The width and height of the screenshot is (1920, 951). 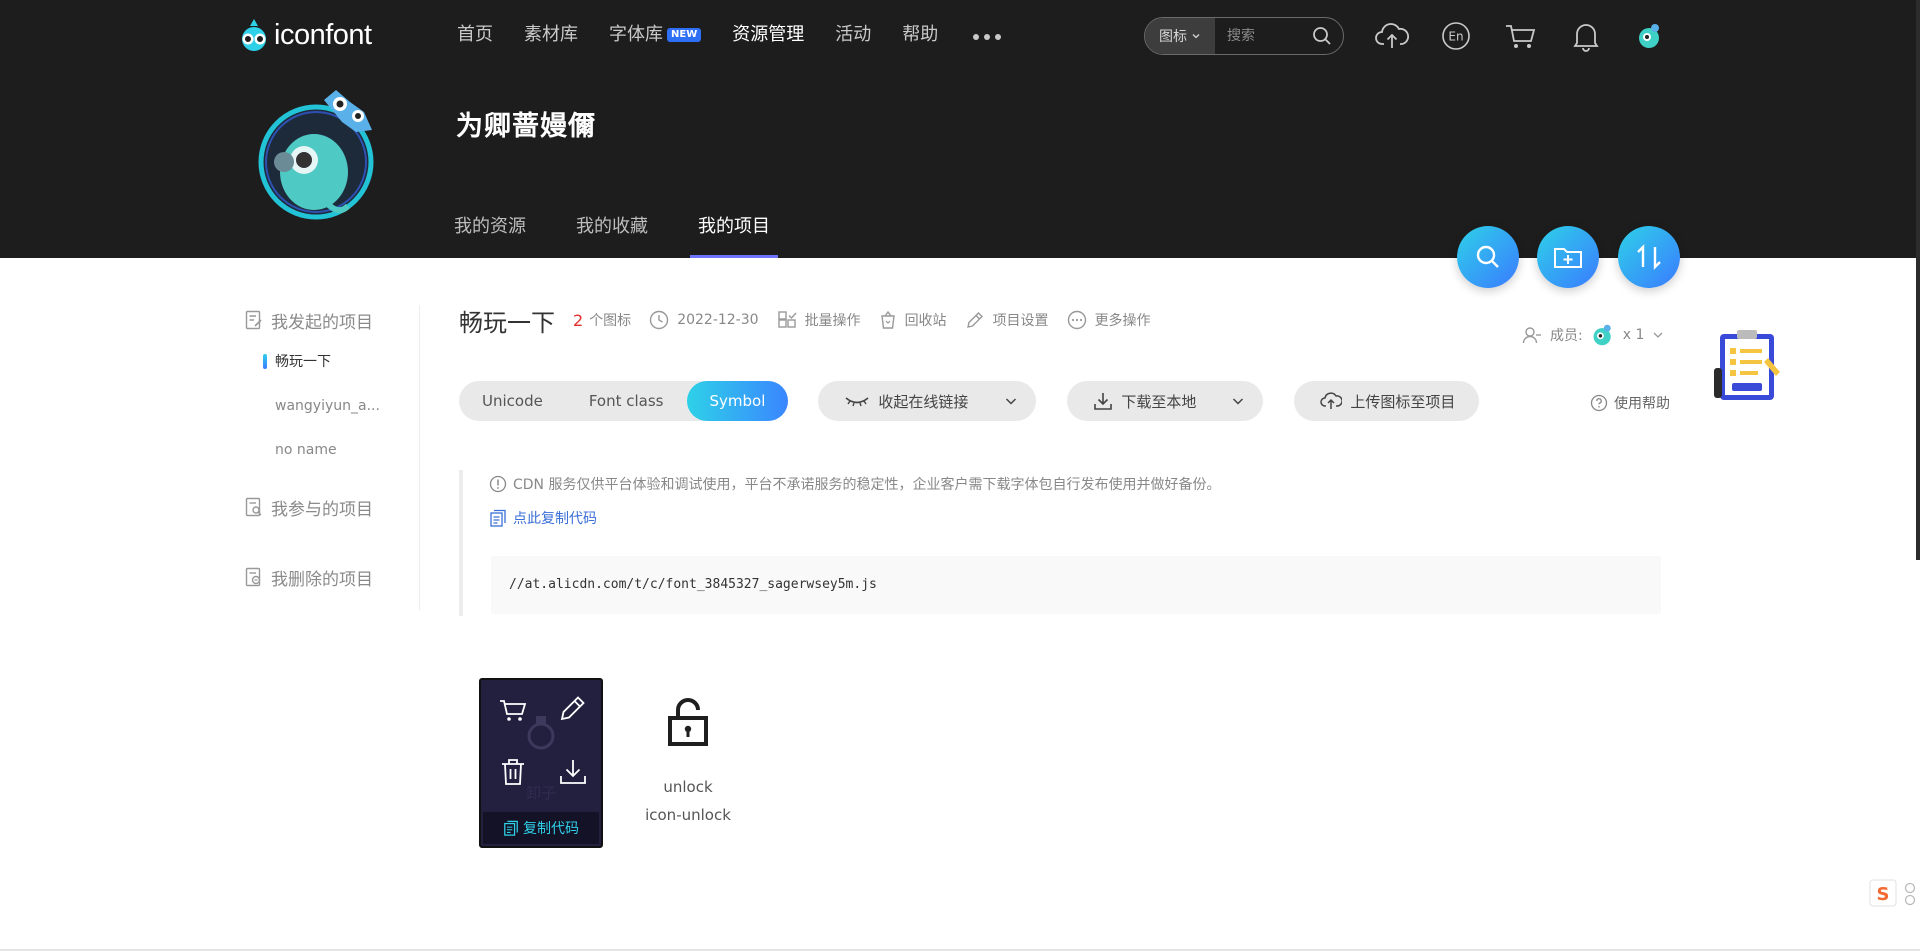 What do you see at coordinates (626, 401) in the screenshot?
I see `format-fontclass-button: Font class` at bounding box center [626, 401].